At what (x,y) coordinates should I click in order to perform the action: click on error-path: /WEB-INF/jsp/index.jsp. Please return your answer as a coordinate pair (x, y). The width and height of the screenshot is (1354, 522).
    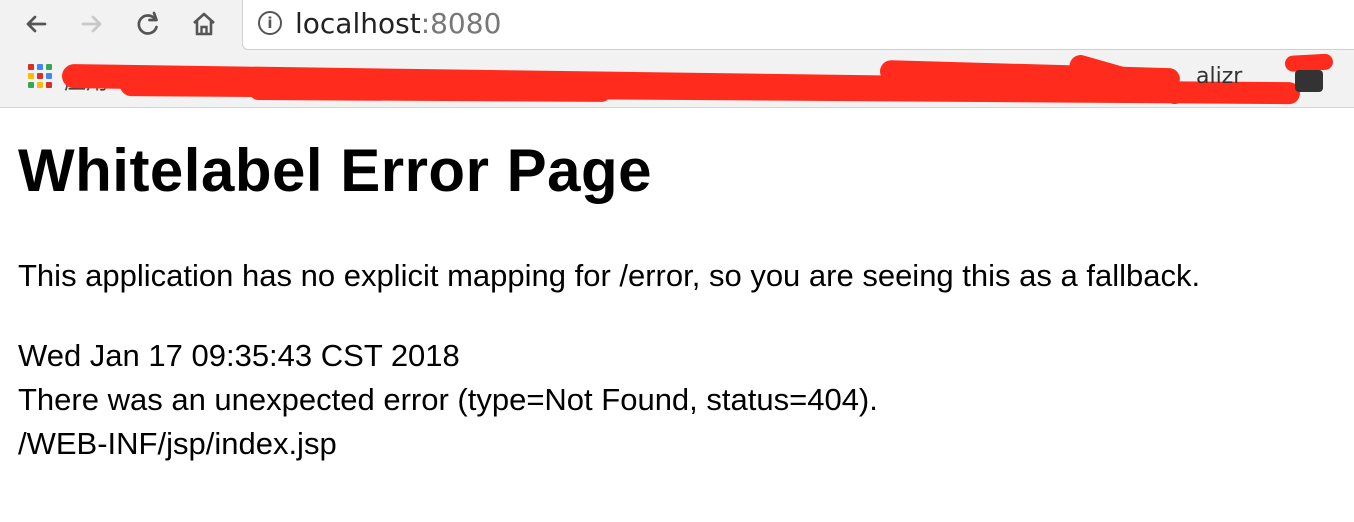
    Looking at the image, I should click on (177, 443).